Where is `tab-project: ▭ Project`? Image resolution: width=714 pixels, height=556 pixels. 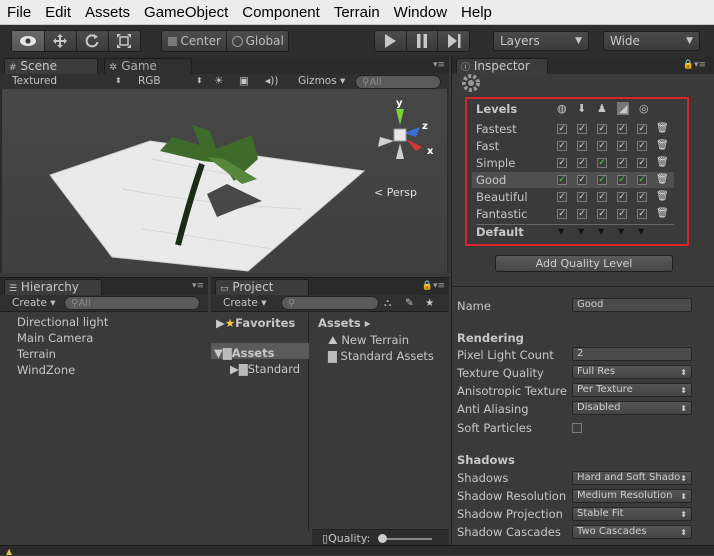
tab-project: ▭ Project is located at coordinates (262, 287).